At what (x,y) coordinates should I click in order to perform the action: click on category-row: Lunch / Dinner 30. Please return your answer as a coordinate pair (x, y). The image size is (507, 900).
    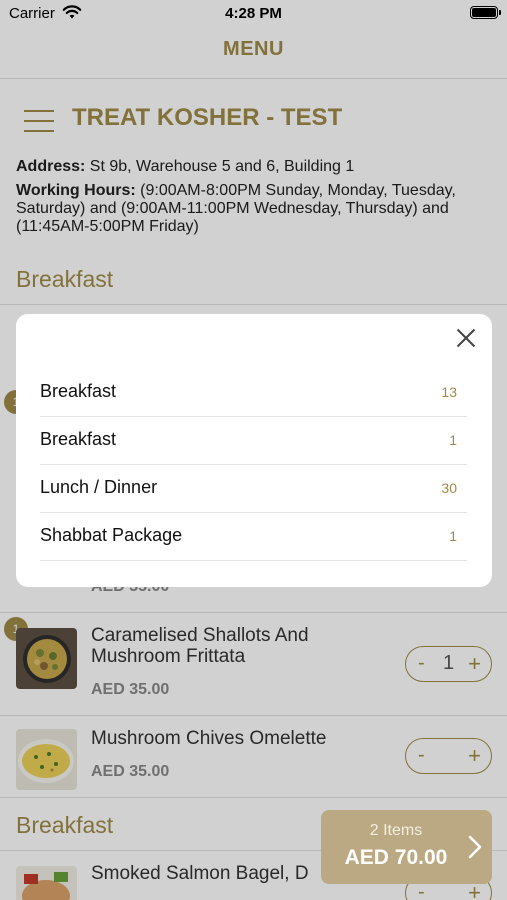
    Looking at the image, I should click on (253, 489).